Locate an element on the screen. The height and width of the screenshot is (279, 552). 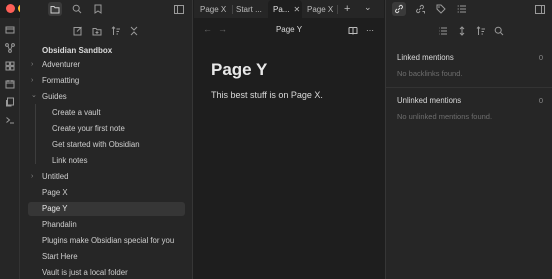
toggle-sidebar-icon is located at coordinates (179, 9).